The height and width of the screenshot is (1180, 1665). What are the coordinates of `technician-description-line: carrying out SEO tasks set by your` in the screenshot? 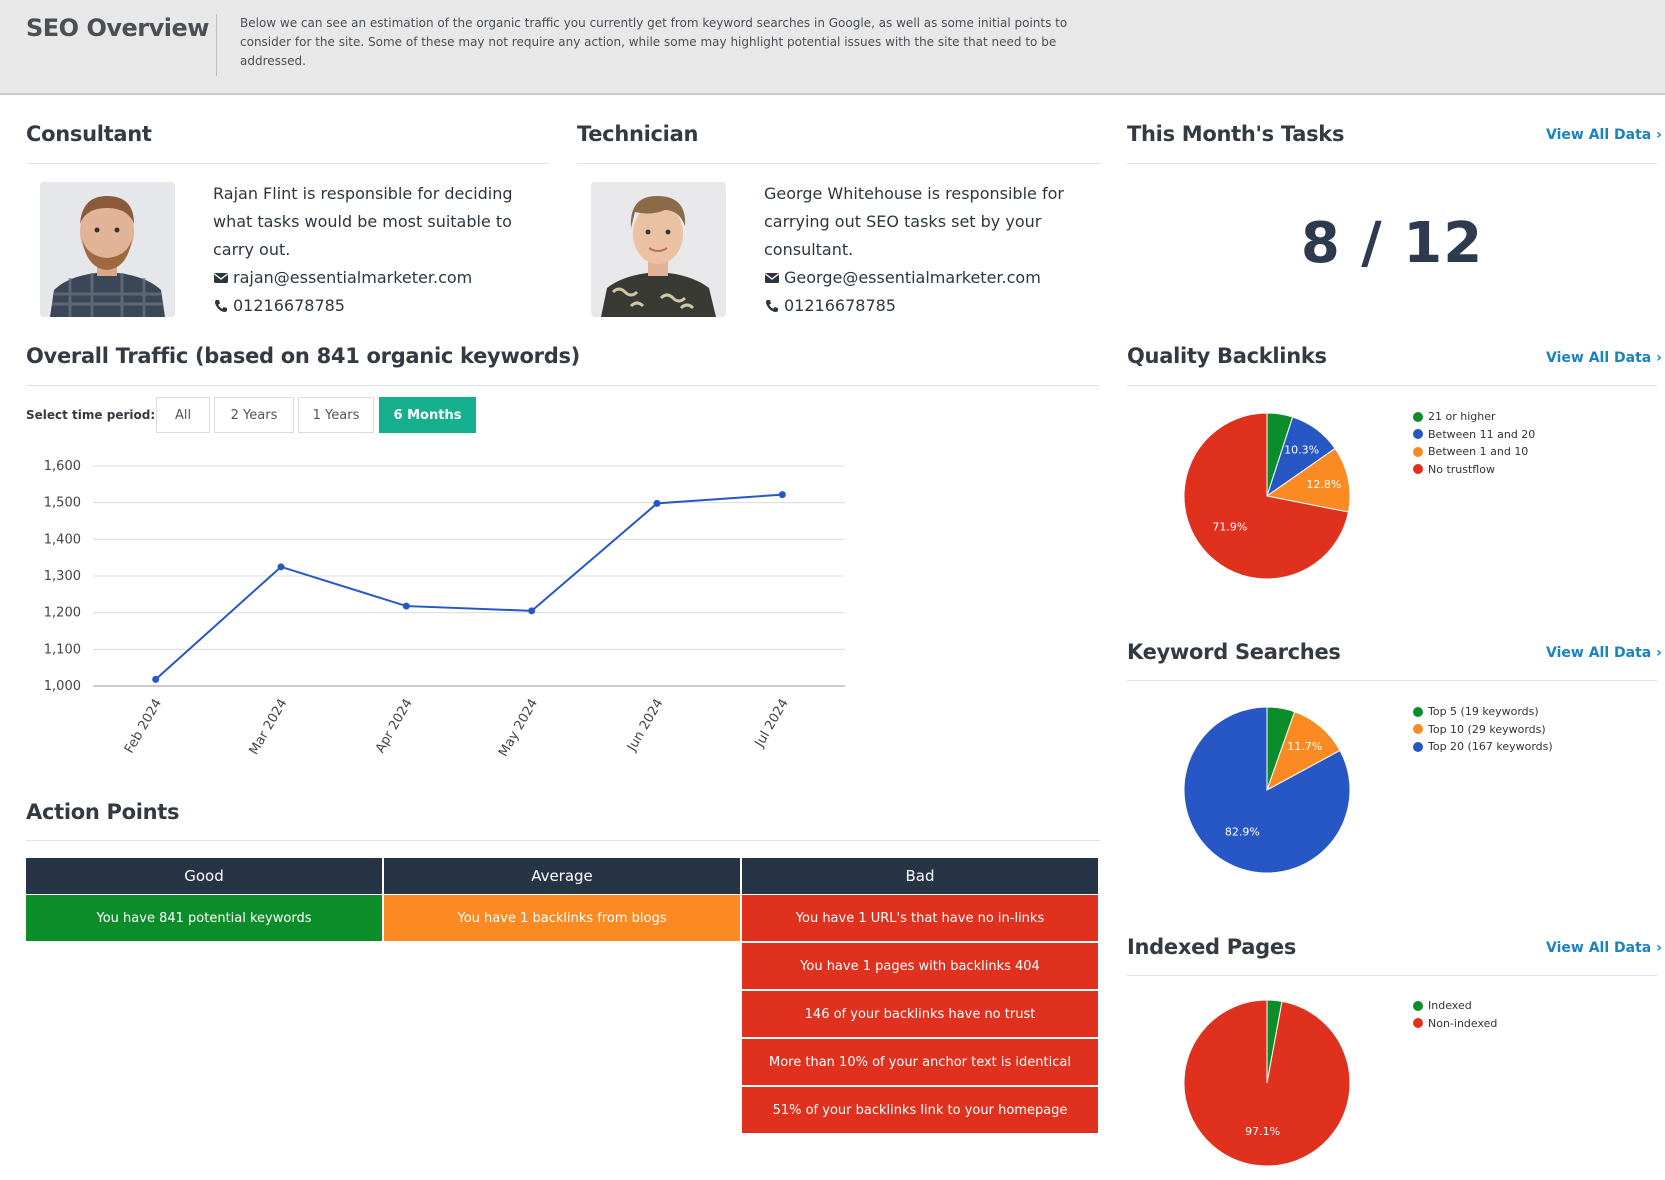 It's located at (903, 221).